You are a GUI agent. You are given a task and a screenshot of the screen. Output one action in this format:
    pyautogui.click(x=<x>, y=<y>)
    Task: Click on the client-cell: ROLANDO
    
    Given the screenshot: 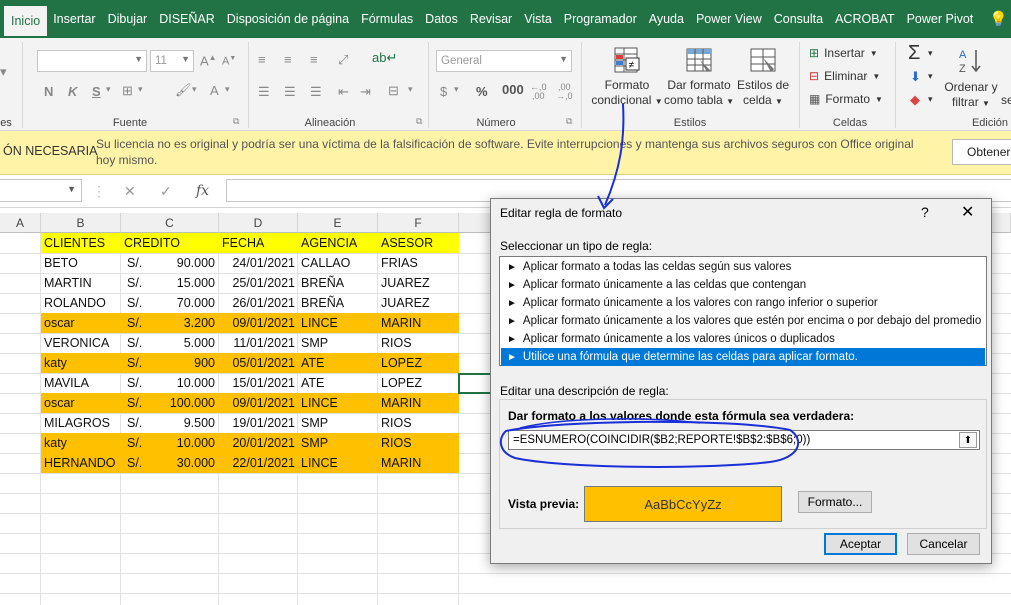 What is the action you would take?
    pyautogui.click(x=81, y=303)
    